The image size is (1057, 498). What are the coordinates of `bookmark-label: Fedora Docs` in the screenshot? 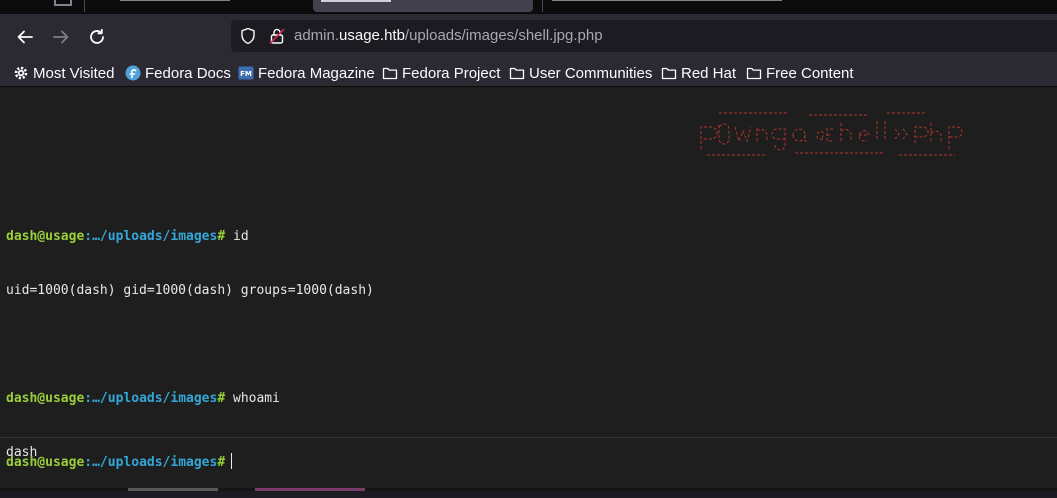 It's located at (188, 73).